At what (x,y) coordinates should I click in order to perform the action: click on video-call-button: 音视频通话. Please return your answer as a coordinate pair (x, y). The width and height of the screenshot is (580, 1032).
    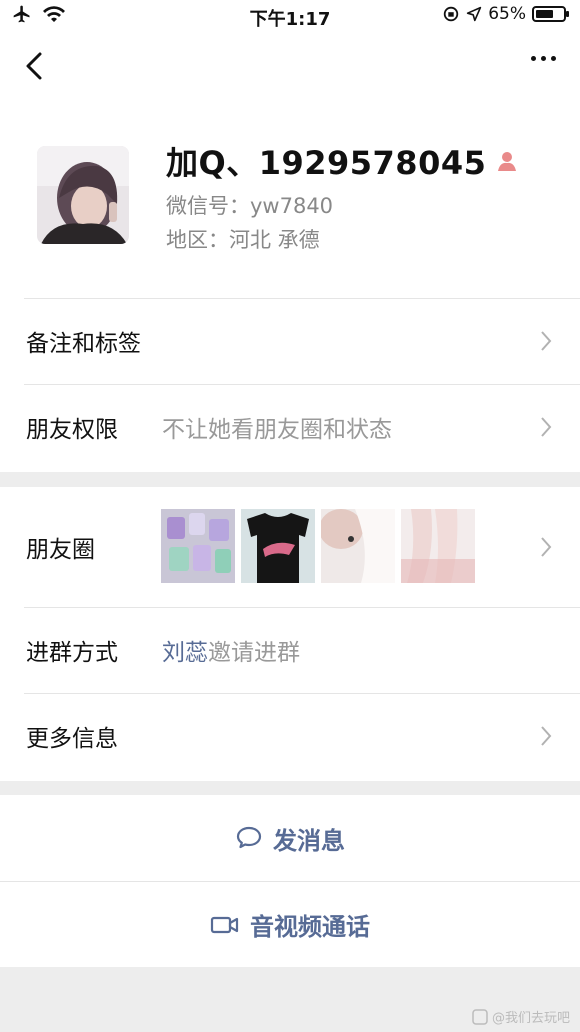
    Looking at the image, I should click on (290, 924).